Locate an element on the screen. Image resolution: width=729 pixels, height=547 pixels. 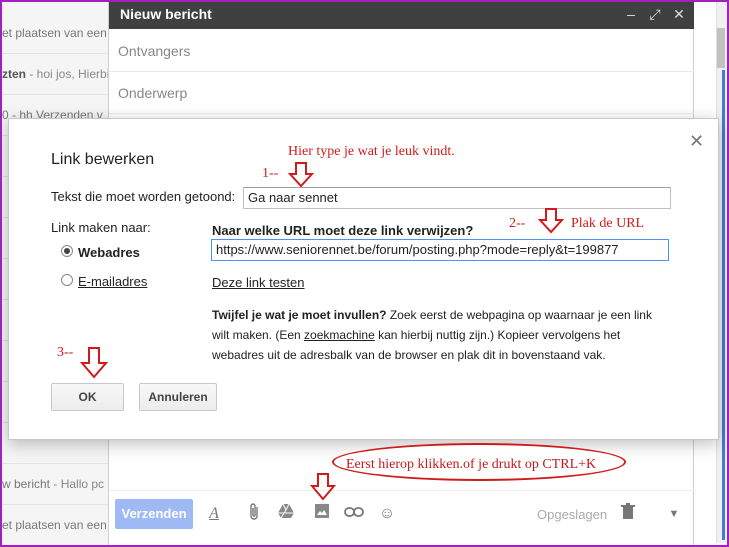
window-edge is located at coordinates (723, 305).